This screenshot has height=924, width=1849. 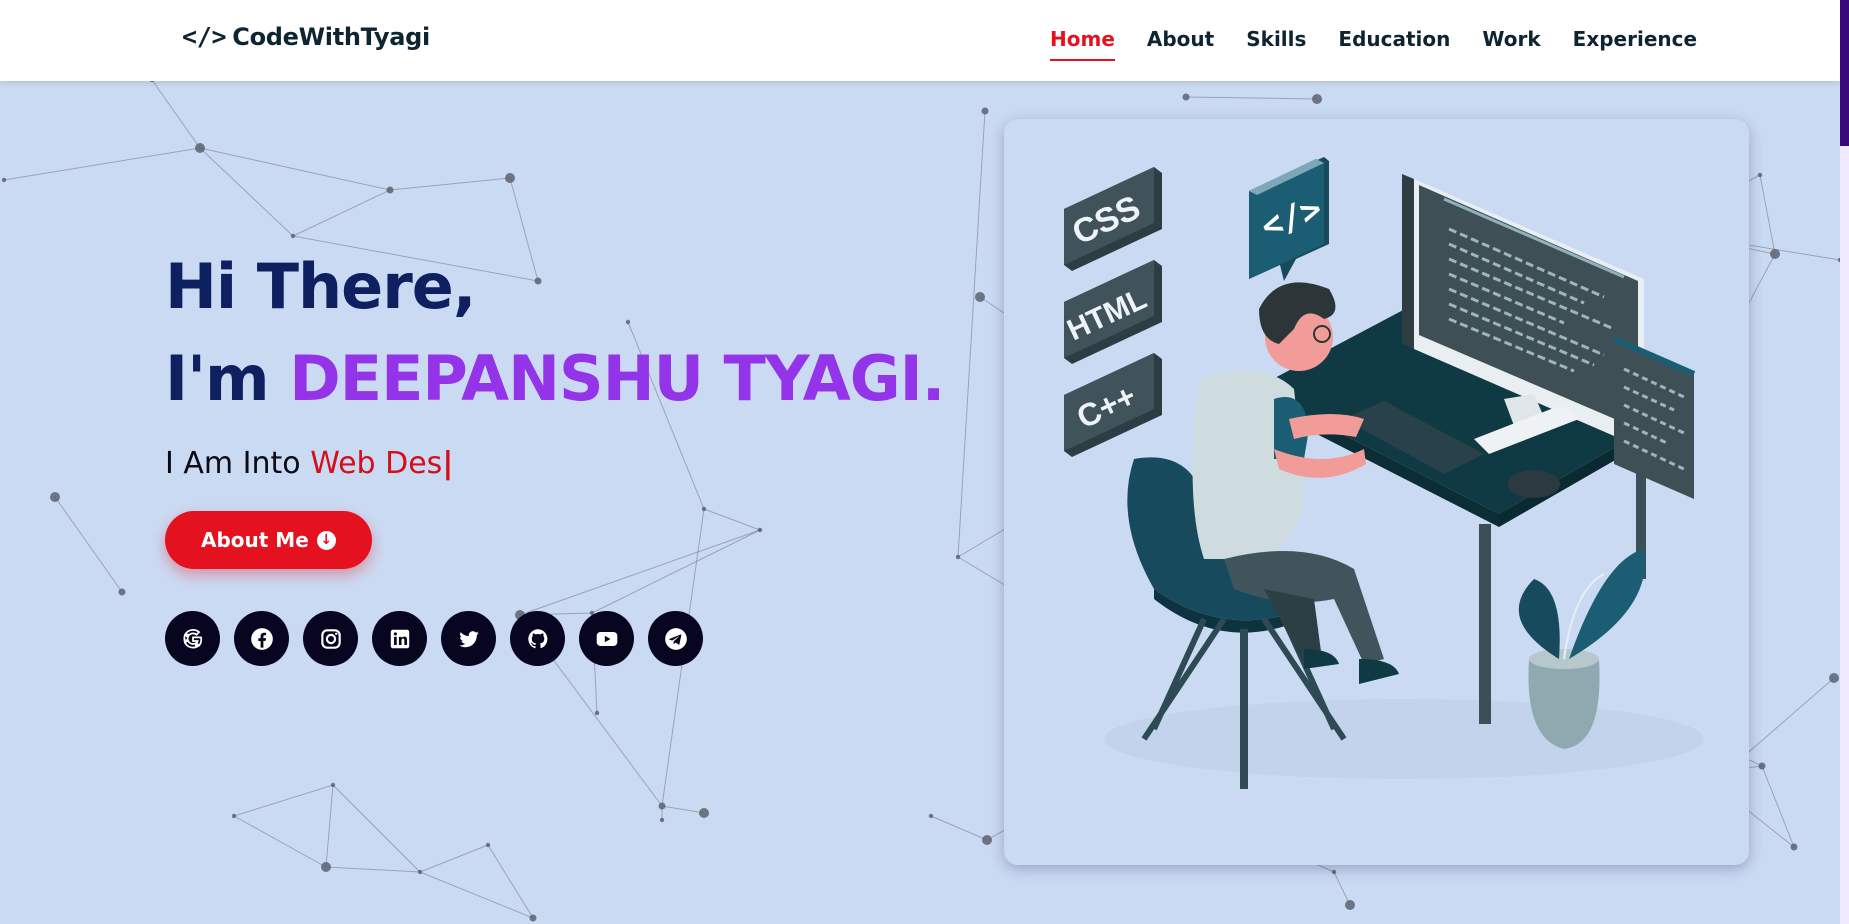 I want to click on twitter-icon, so click(x=468, y=638).